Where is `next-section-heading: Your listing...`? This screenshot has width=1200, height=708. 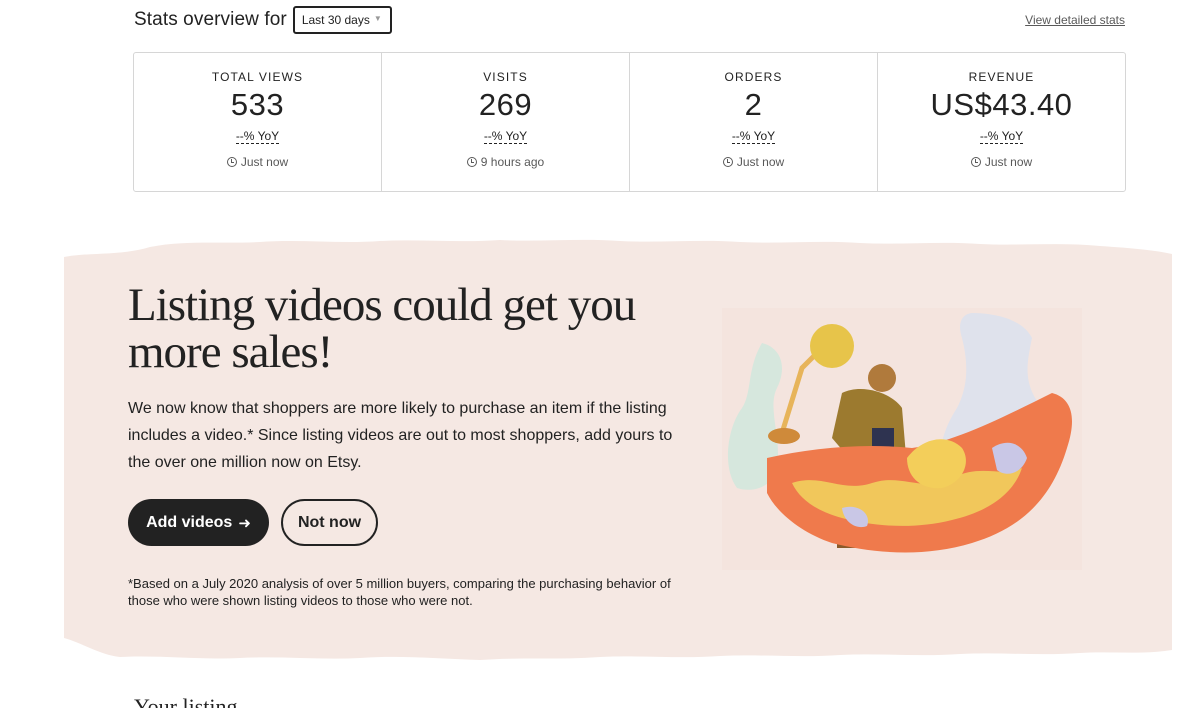 next-section-heading: Your listing... is located at coordinates (194, 701).